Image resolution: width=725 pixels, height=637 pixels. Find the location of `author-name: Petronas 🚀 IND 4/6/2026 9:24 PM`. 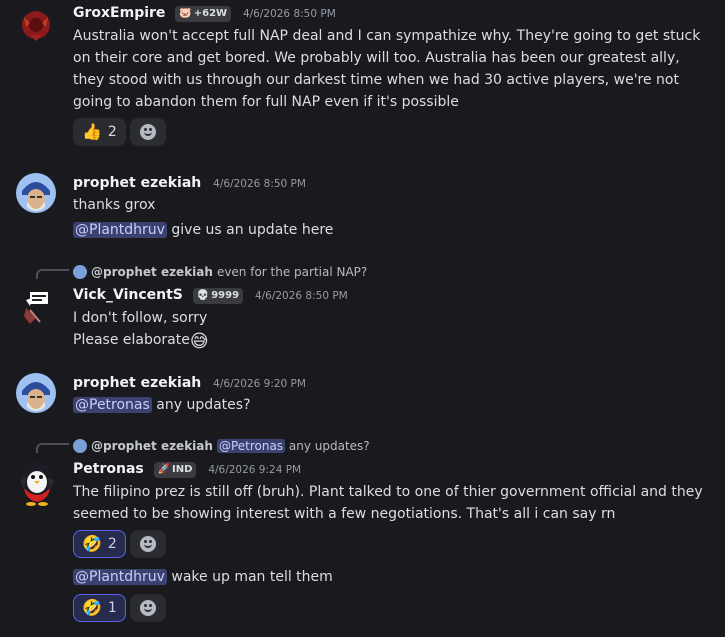

author-name: Petronas 🚀 IND 4/6/2026 9:24 PM is located at coordinates (187, 469).